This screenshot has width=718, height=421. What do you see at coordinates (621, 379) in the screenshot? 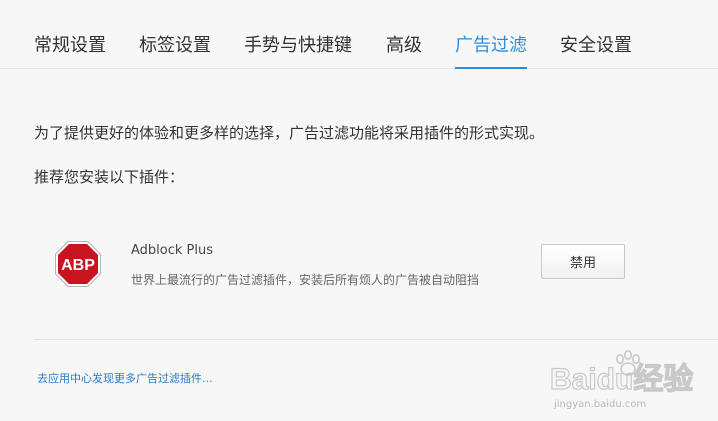
I see `watermark-brand-text: Baidu经验` at bounding box center [621, 379].